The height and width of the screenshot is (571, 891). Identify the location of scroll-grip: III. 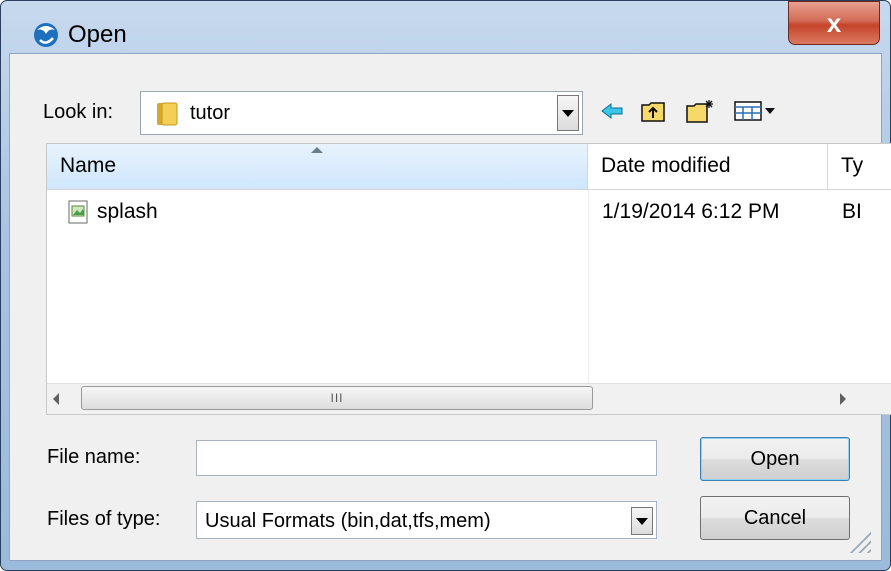
(337, 398).